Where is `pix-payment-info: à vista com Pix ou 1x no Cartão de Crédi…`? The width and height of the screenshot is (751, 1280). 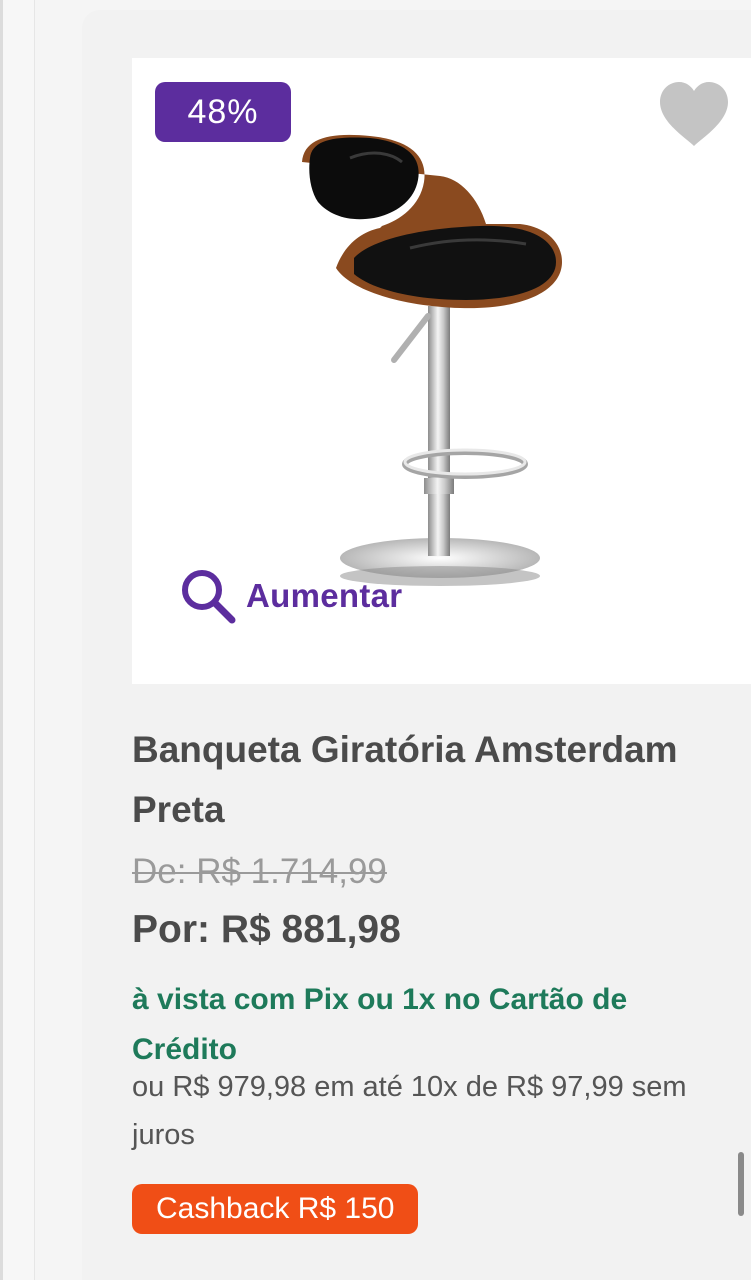 pix-payment-info: à vista com Pix ou 1x no Cartão de Crédi… is located at coordinates (380, 1024).